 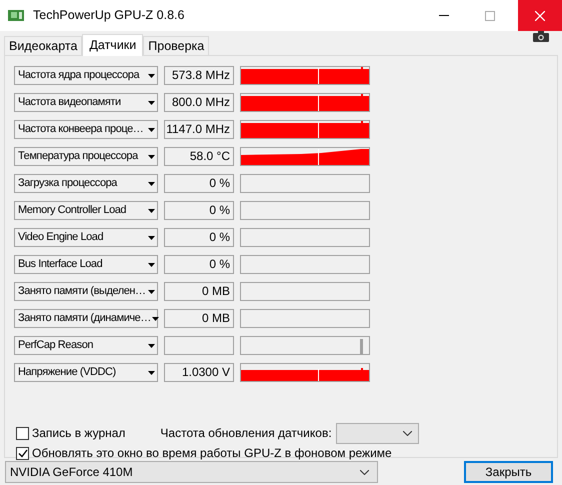 What do you see at coordinates (199, 75) in the screenshot?
I see `sensor-value: 573.8 MHz` at bounding box center [199, 75].